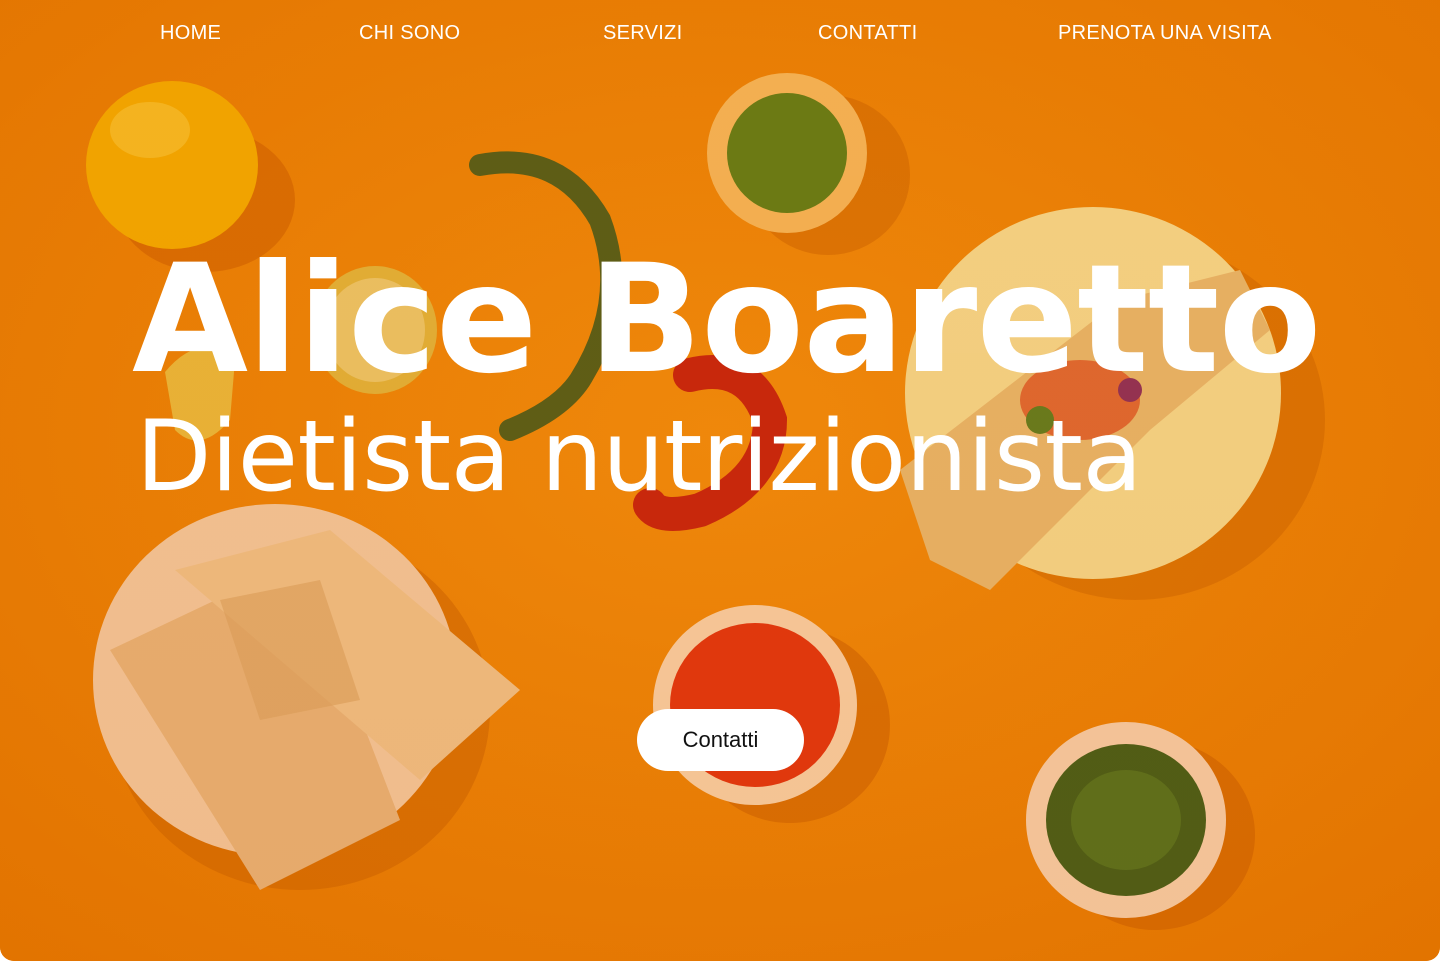  I want to click on nav-home-link: HOME, so click(190, 33).